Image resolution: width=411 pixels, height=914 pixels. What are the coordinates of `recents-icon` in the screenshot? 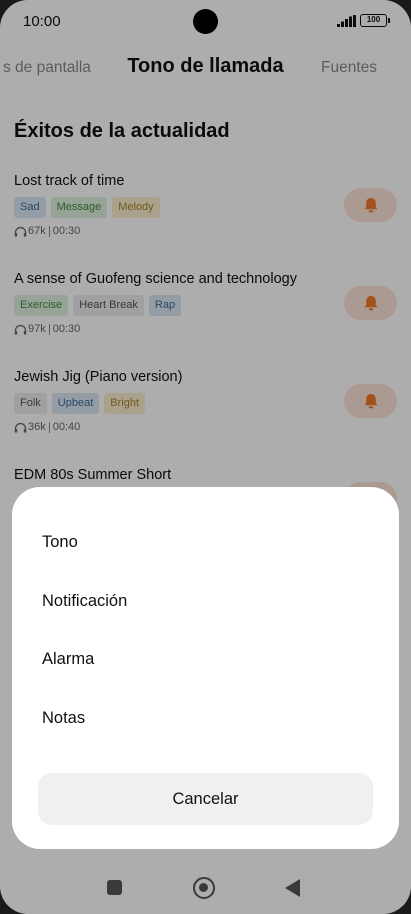 It's located at (114, 887).